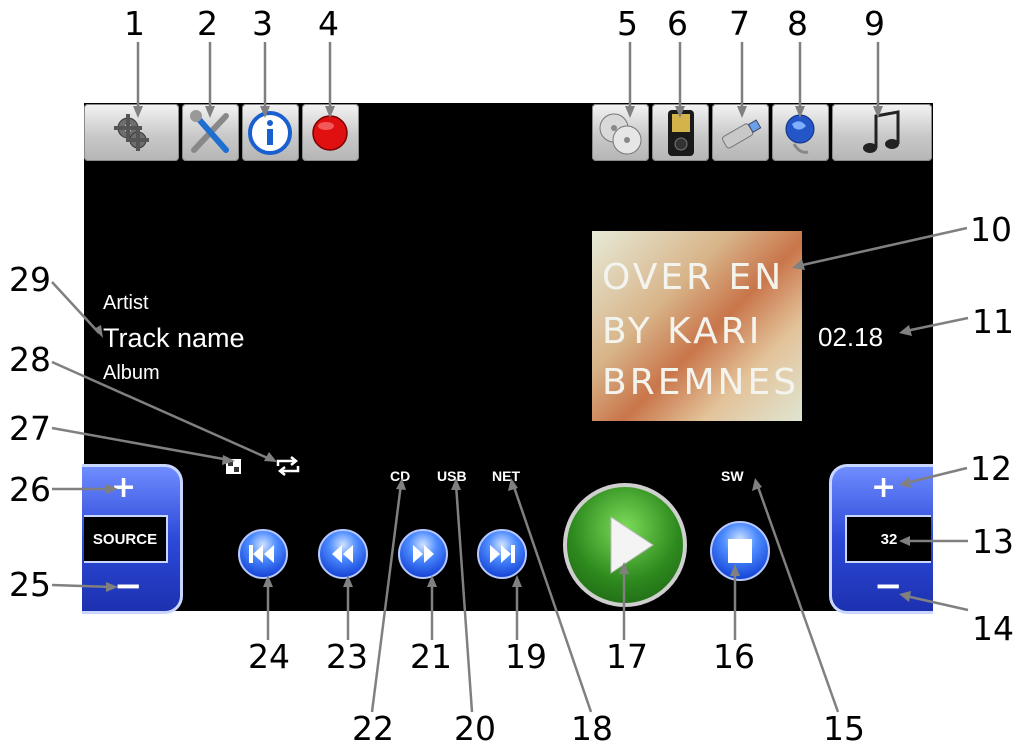  I want to click on callout-4: 4, so click(328, 23).